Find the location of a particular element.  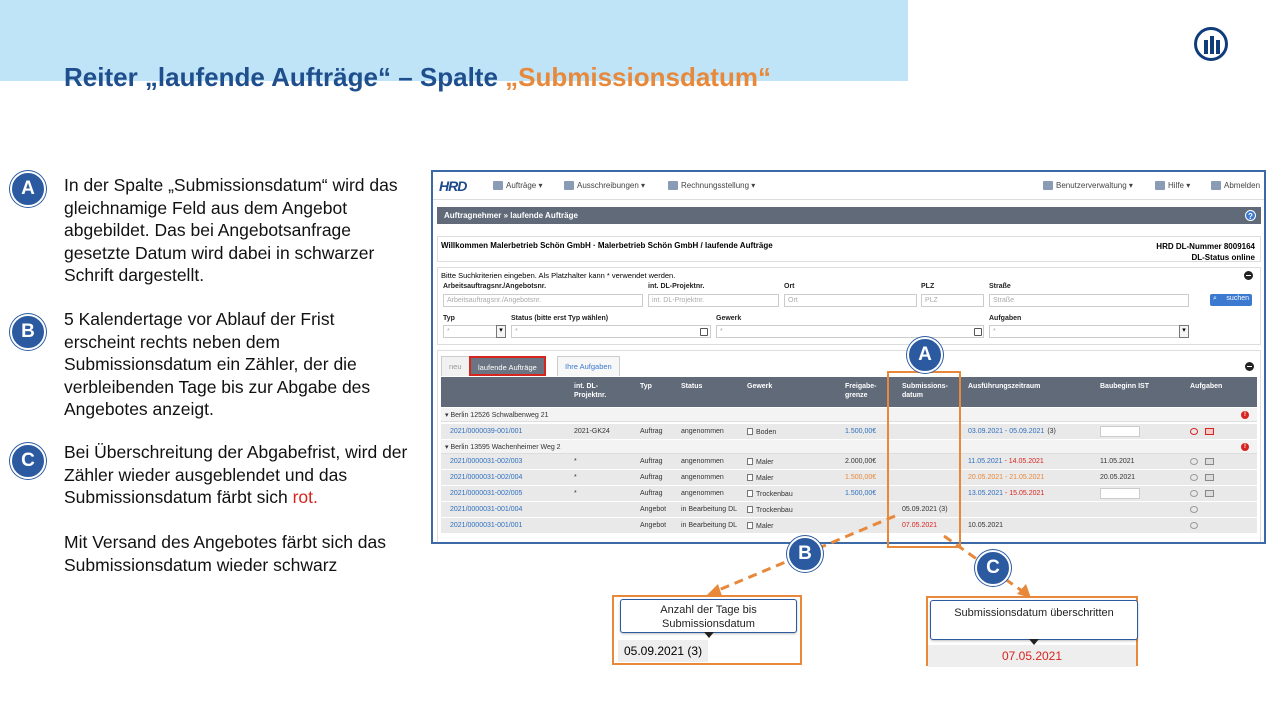

help-icon: ? is located at coordinates (1250, 215).